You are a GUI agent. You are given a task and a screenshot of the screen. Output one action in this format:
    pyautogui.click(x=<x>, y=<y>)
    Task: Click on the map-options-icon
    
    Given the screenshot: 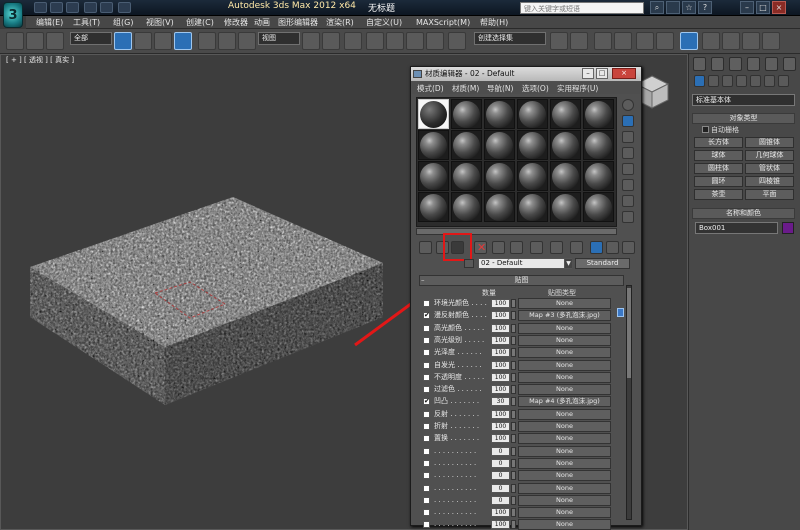 What is the action you would take?
    pyautogui.click(x=620, y=312)
    